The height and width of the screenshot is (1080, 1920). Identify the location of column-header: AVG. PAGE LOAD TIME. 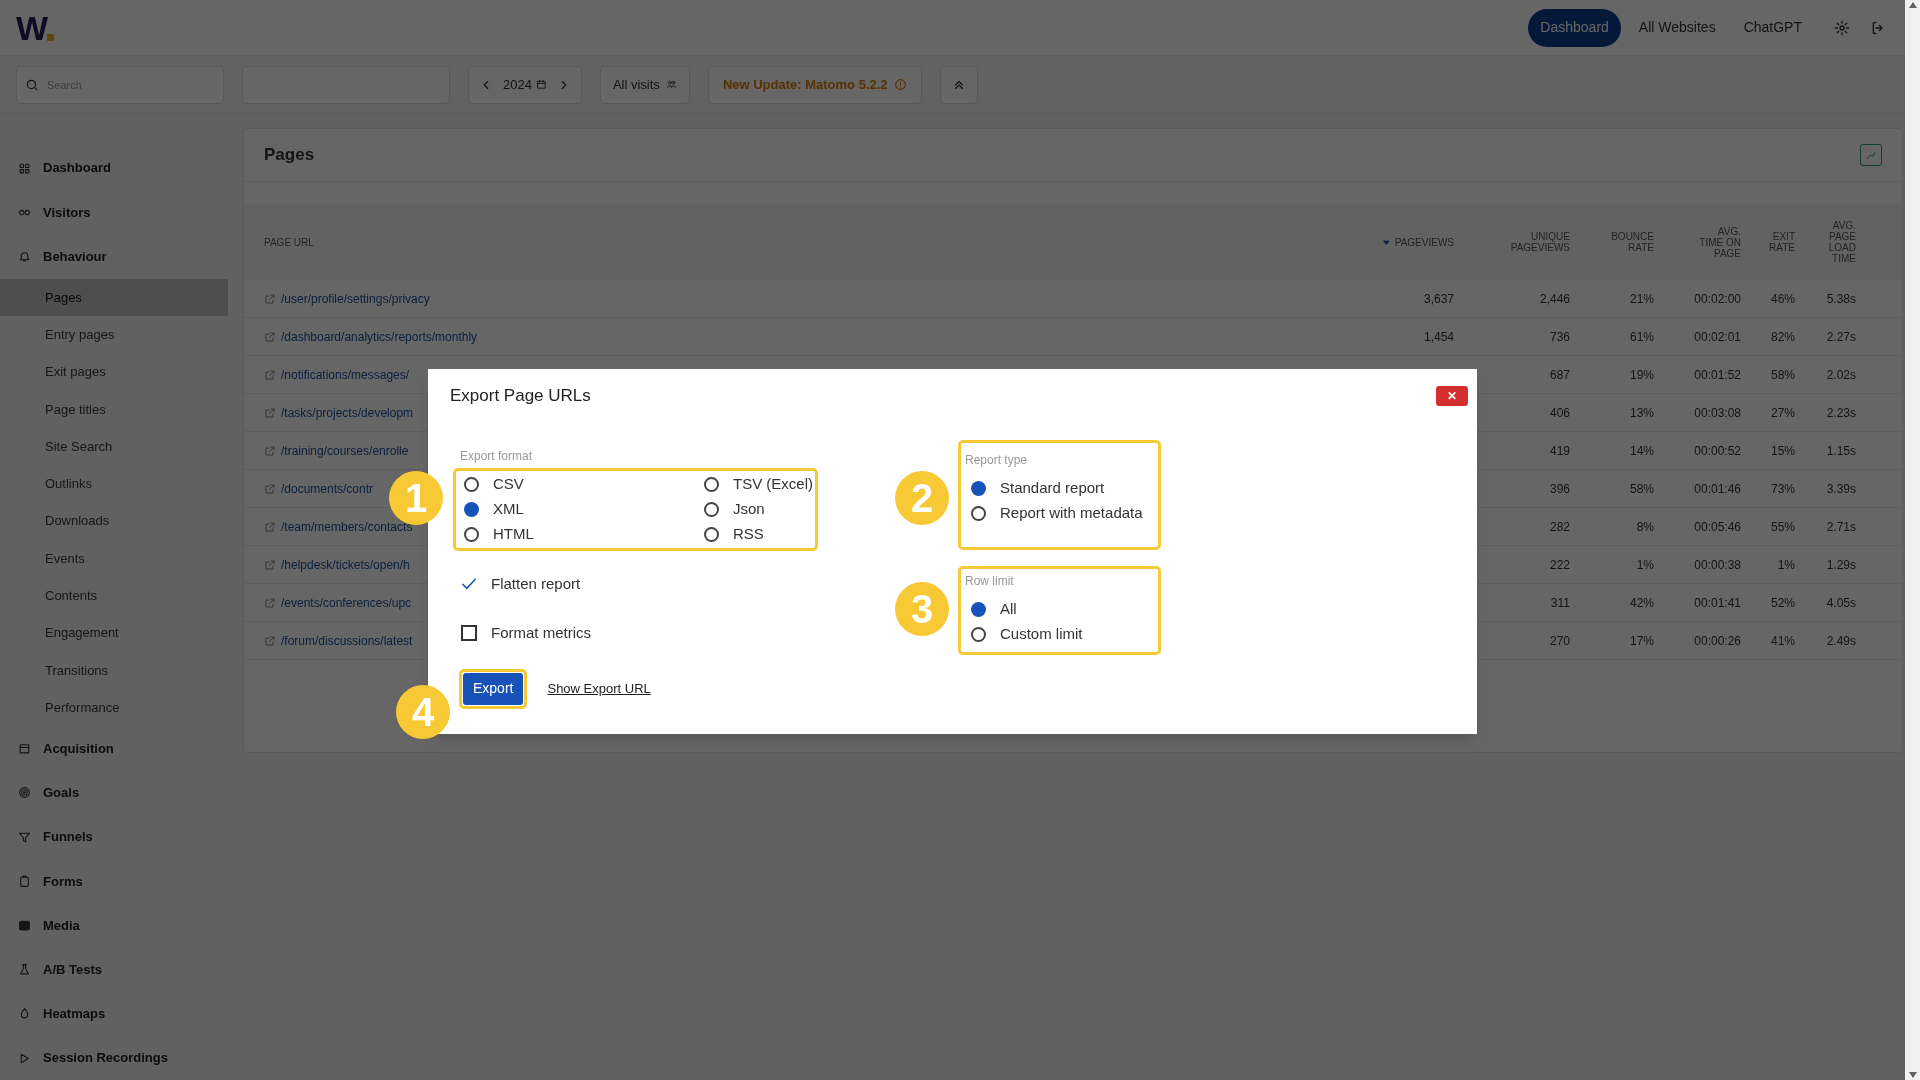
(1838, 242).